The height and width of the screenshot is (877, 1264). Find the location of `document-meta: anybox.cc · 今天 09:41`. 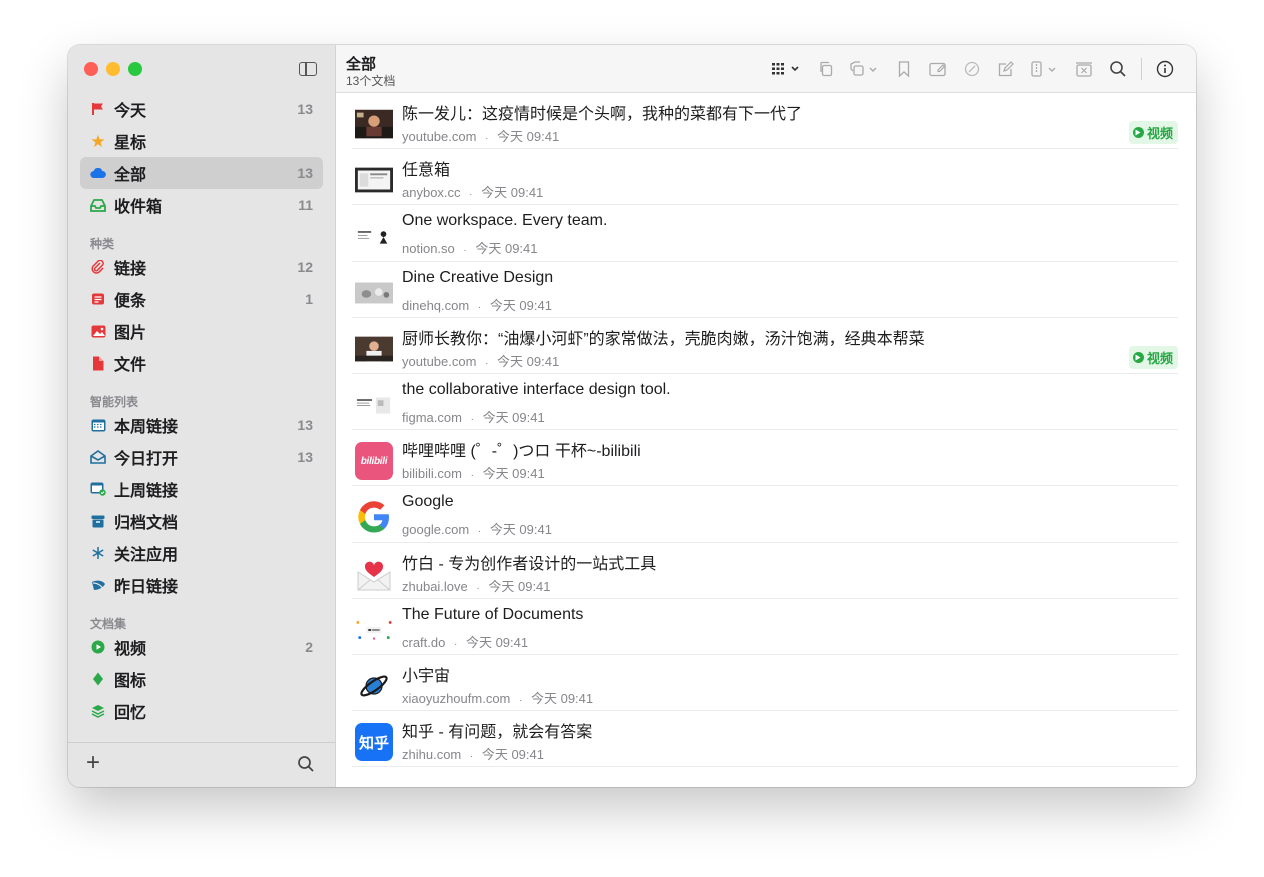

document-meta: anybox.cc · 今天 09:41 is located at coordinates (472, 191).